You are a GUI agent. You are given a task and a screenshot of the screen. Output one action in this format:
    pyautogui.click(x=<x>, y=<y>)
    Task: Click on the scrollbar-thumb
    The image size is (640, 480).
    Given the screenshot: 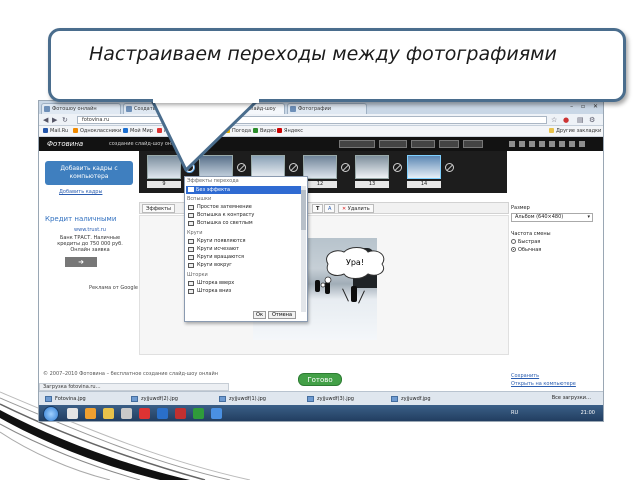 What is the action you would take?
    pyautogui.click(x=303, y=210)
    